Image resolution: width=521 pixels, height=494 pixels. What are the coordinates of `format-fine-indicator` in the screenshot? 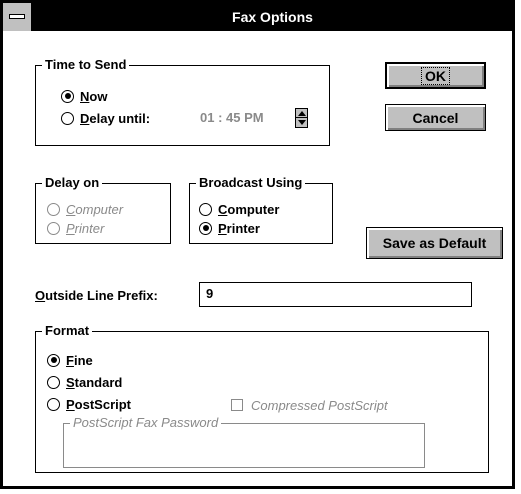 It's located at (53, 360).